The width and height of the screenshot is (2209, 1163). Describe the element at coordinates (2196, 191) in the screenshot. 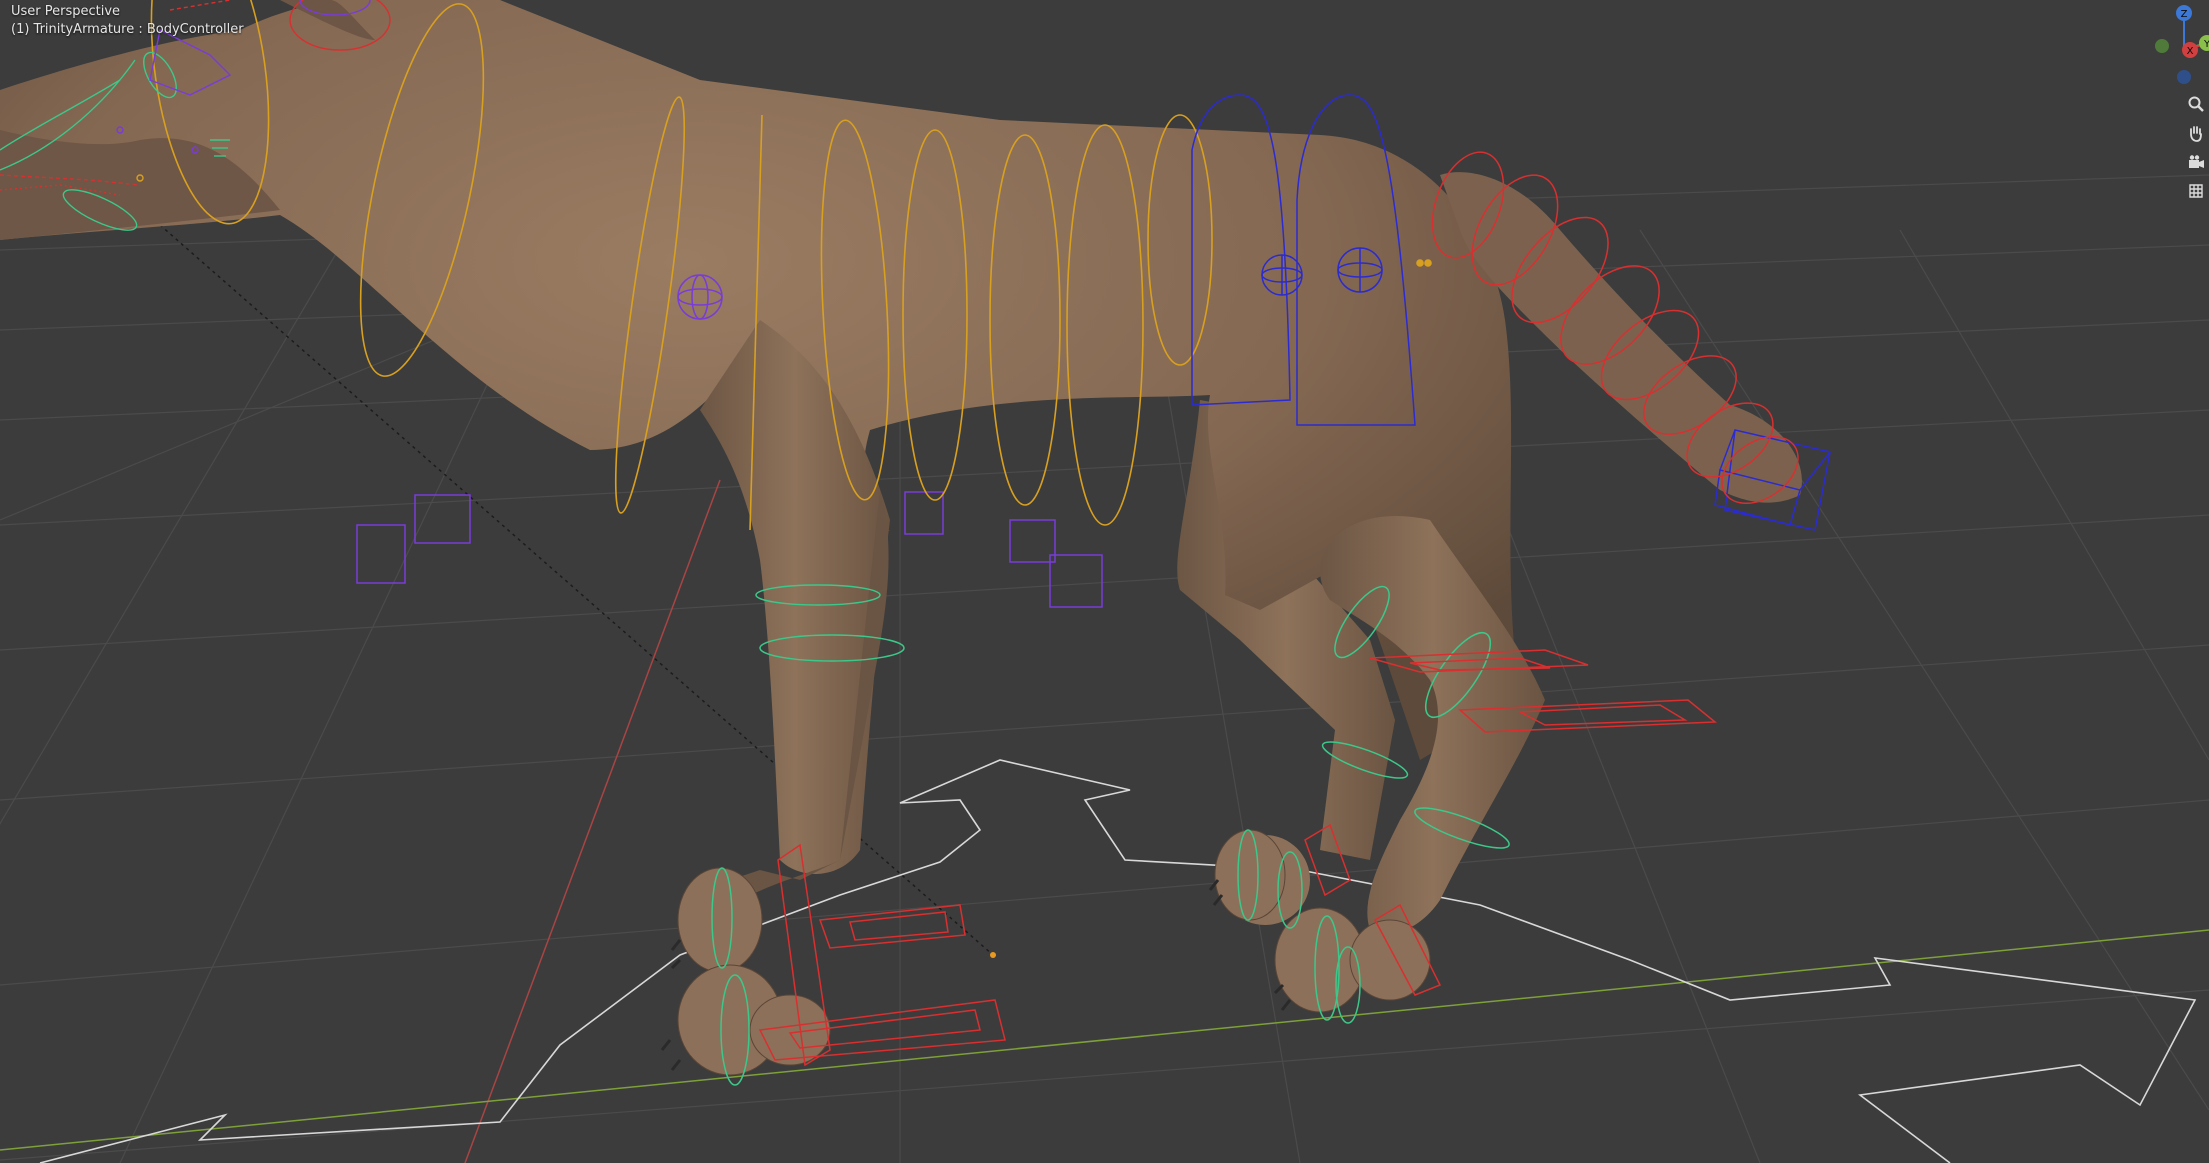

I see `grid-icon` at that location.